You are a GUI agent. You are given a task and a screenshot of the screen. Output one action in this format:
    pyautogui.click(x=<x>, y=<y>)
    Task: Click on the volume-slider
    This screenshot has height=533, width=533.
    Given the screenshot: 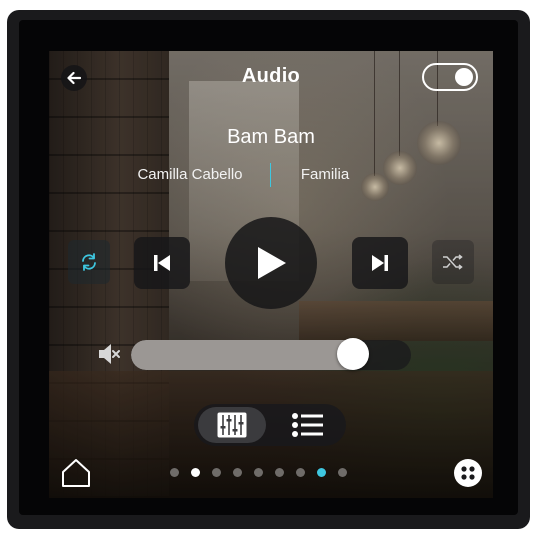 What is the action you would take?
    pyautogui.click(x=271, y=355)
    